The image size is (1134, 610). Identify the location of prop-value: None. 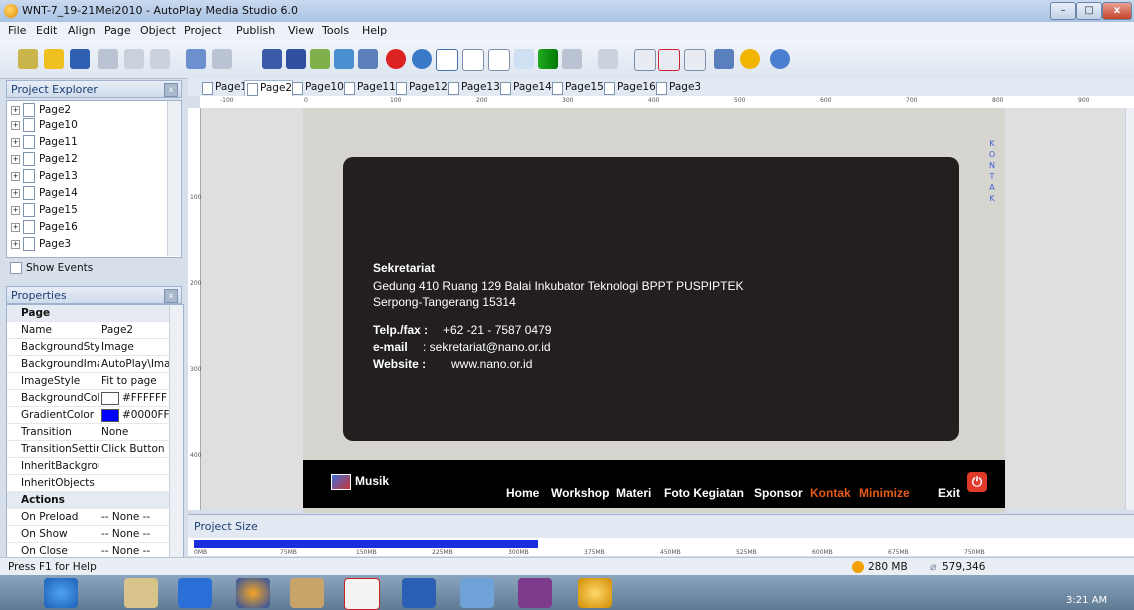
(138, 432).